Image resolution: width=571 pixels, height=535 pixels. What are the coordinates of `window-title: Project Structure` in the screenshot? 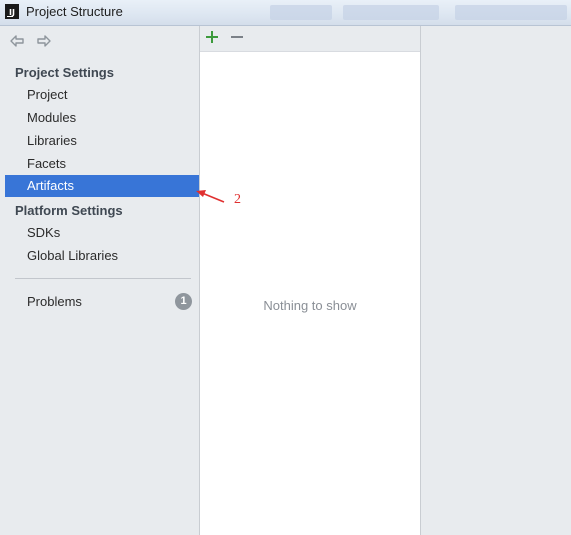 It's located at (74, 11).